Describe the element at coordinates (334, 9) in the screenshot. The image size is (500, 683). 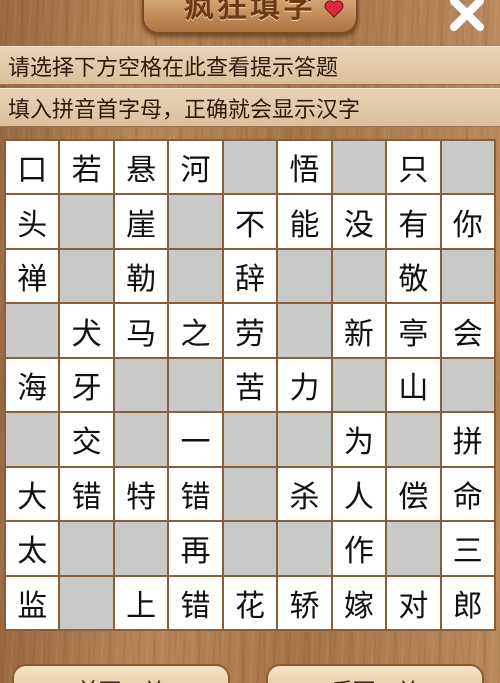
I see `heart-icon` at that location.